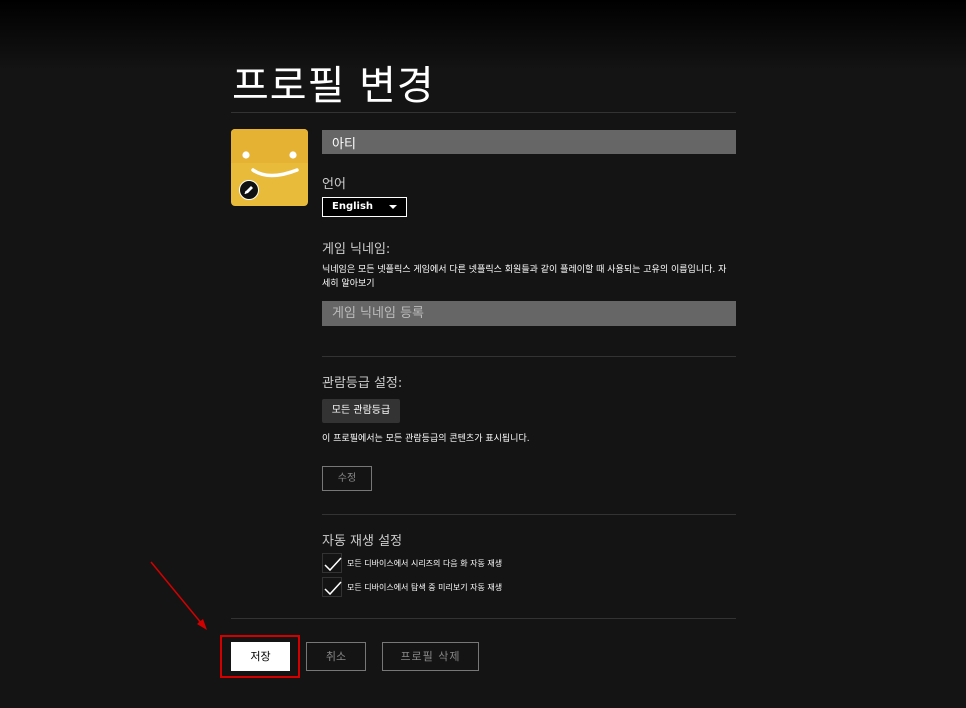  Describe the element at coordinates (483, 618) in the screenshot. I see `actions-divider` at that location.